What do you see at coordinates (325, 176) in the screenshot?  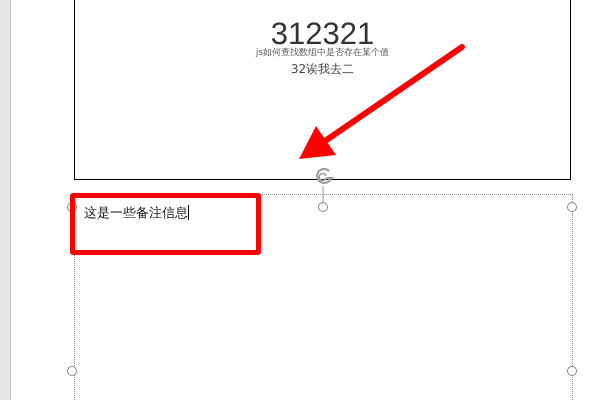 I see `rotate-handle-icon` at bounding box center [325, 176].